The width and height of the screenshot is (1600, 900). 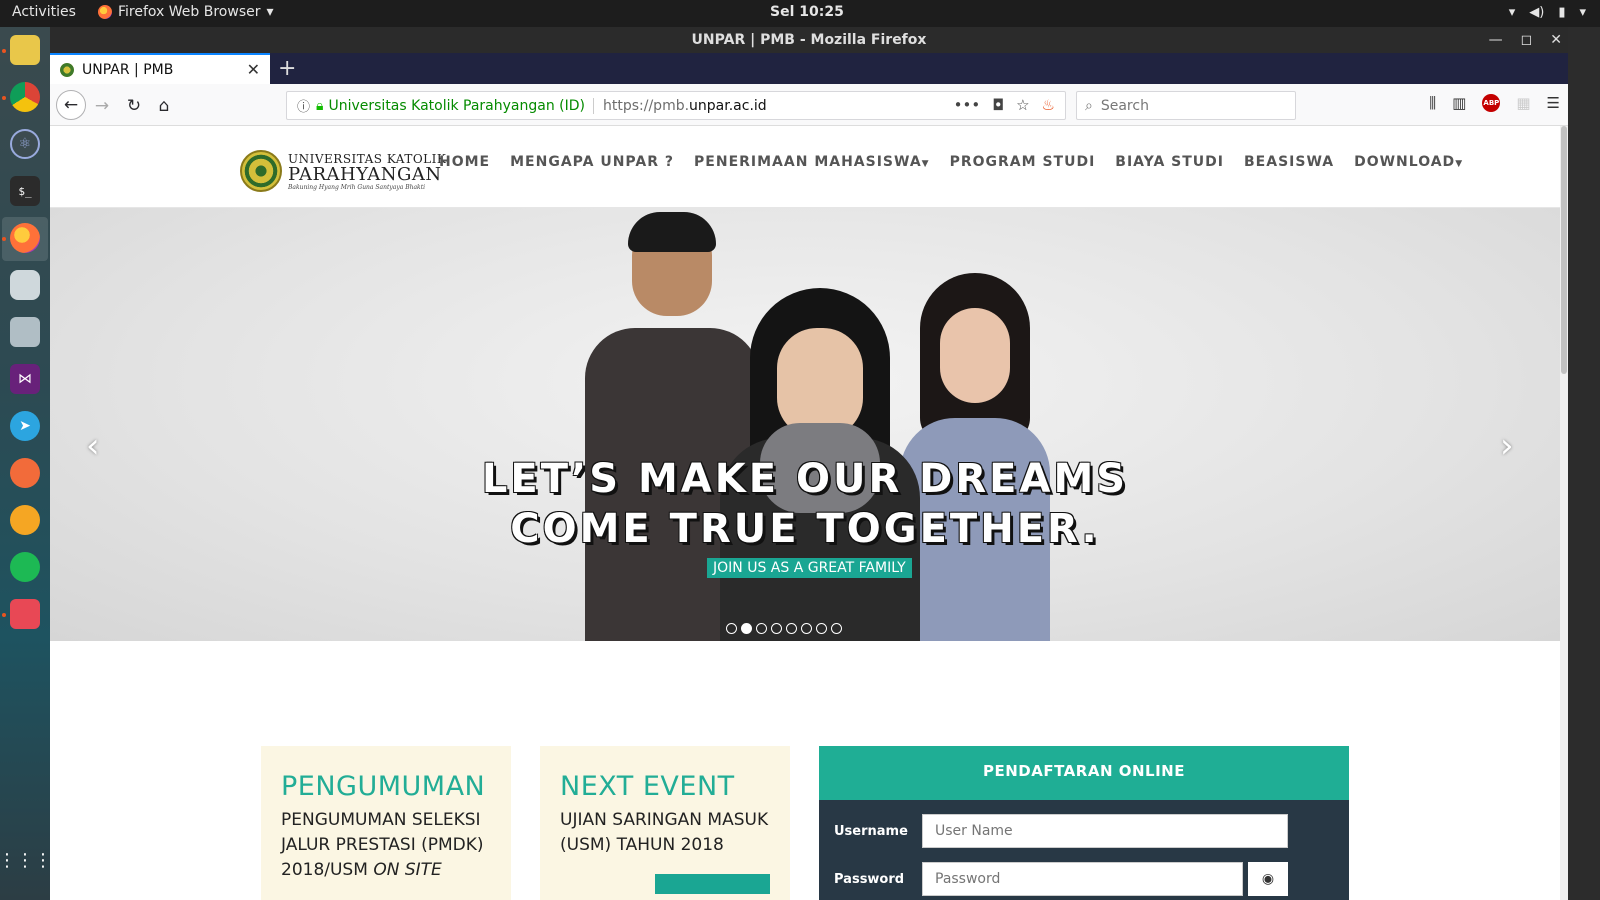 I want to click on tab-unpar-pmb: UNPAR | PMB ✕, so click(x=160, y=68).